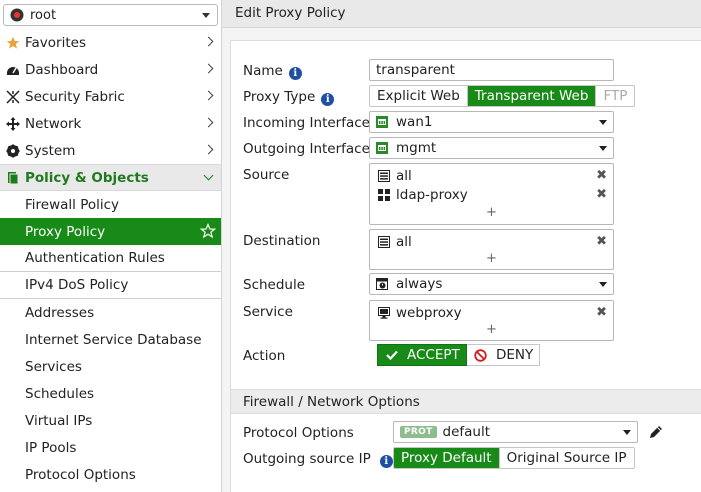 The width and height of the screenshot is (701, 492). I want to click on proxy-type-label: Proxy Type i, so click(289, 97).